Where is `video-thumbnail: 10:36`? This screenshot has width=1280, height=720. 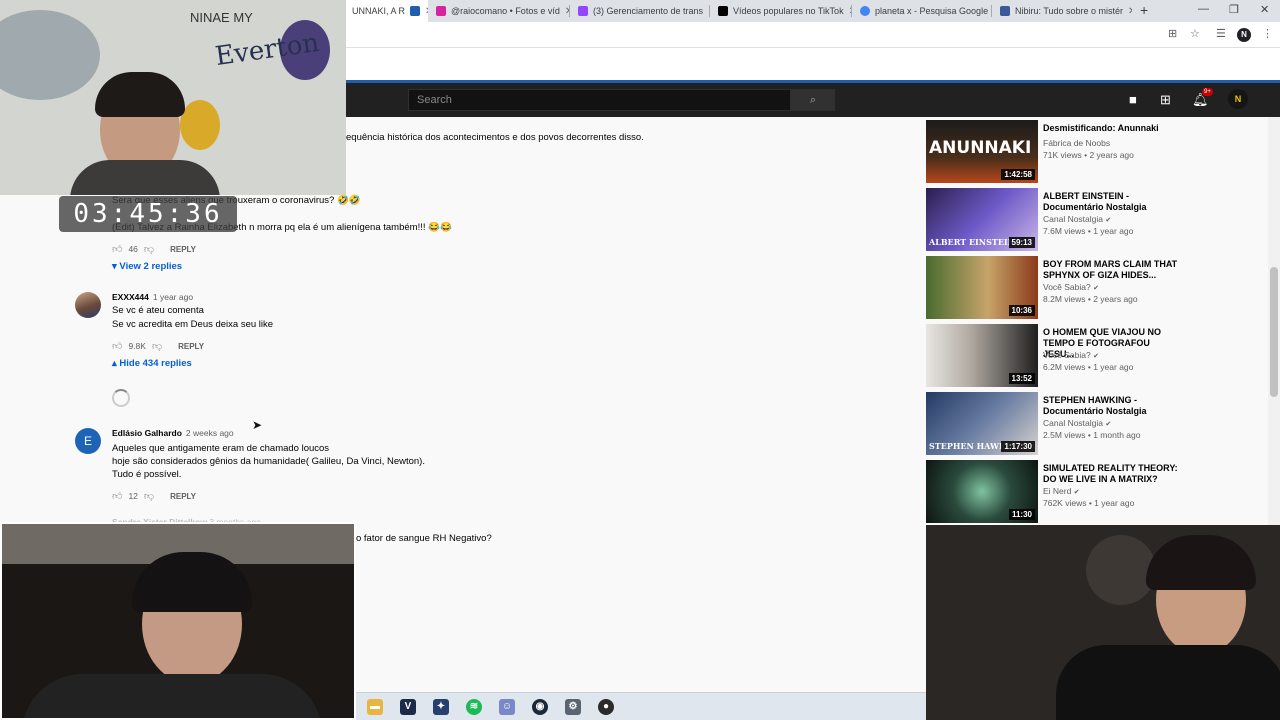 video-thumbnail: 10:36 is located at coordinates (982, 287).